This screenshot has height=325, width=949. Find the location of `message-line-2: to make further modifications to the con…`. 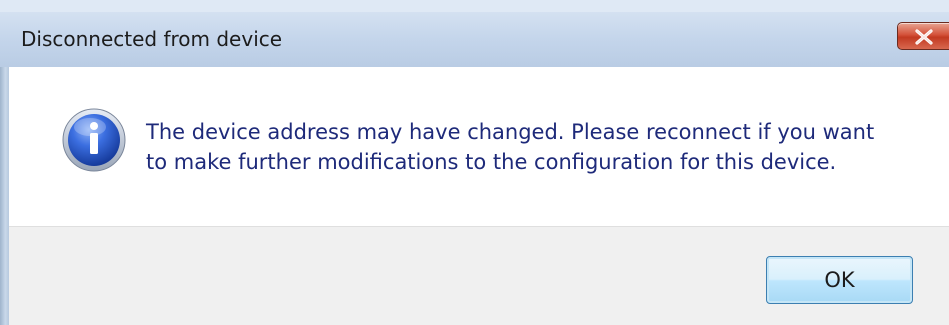

message-line-2: to make further modifications to the con… is located at coordinates (491, 162).